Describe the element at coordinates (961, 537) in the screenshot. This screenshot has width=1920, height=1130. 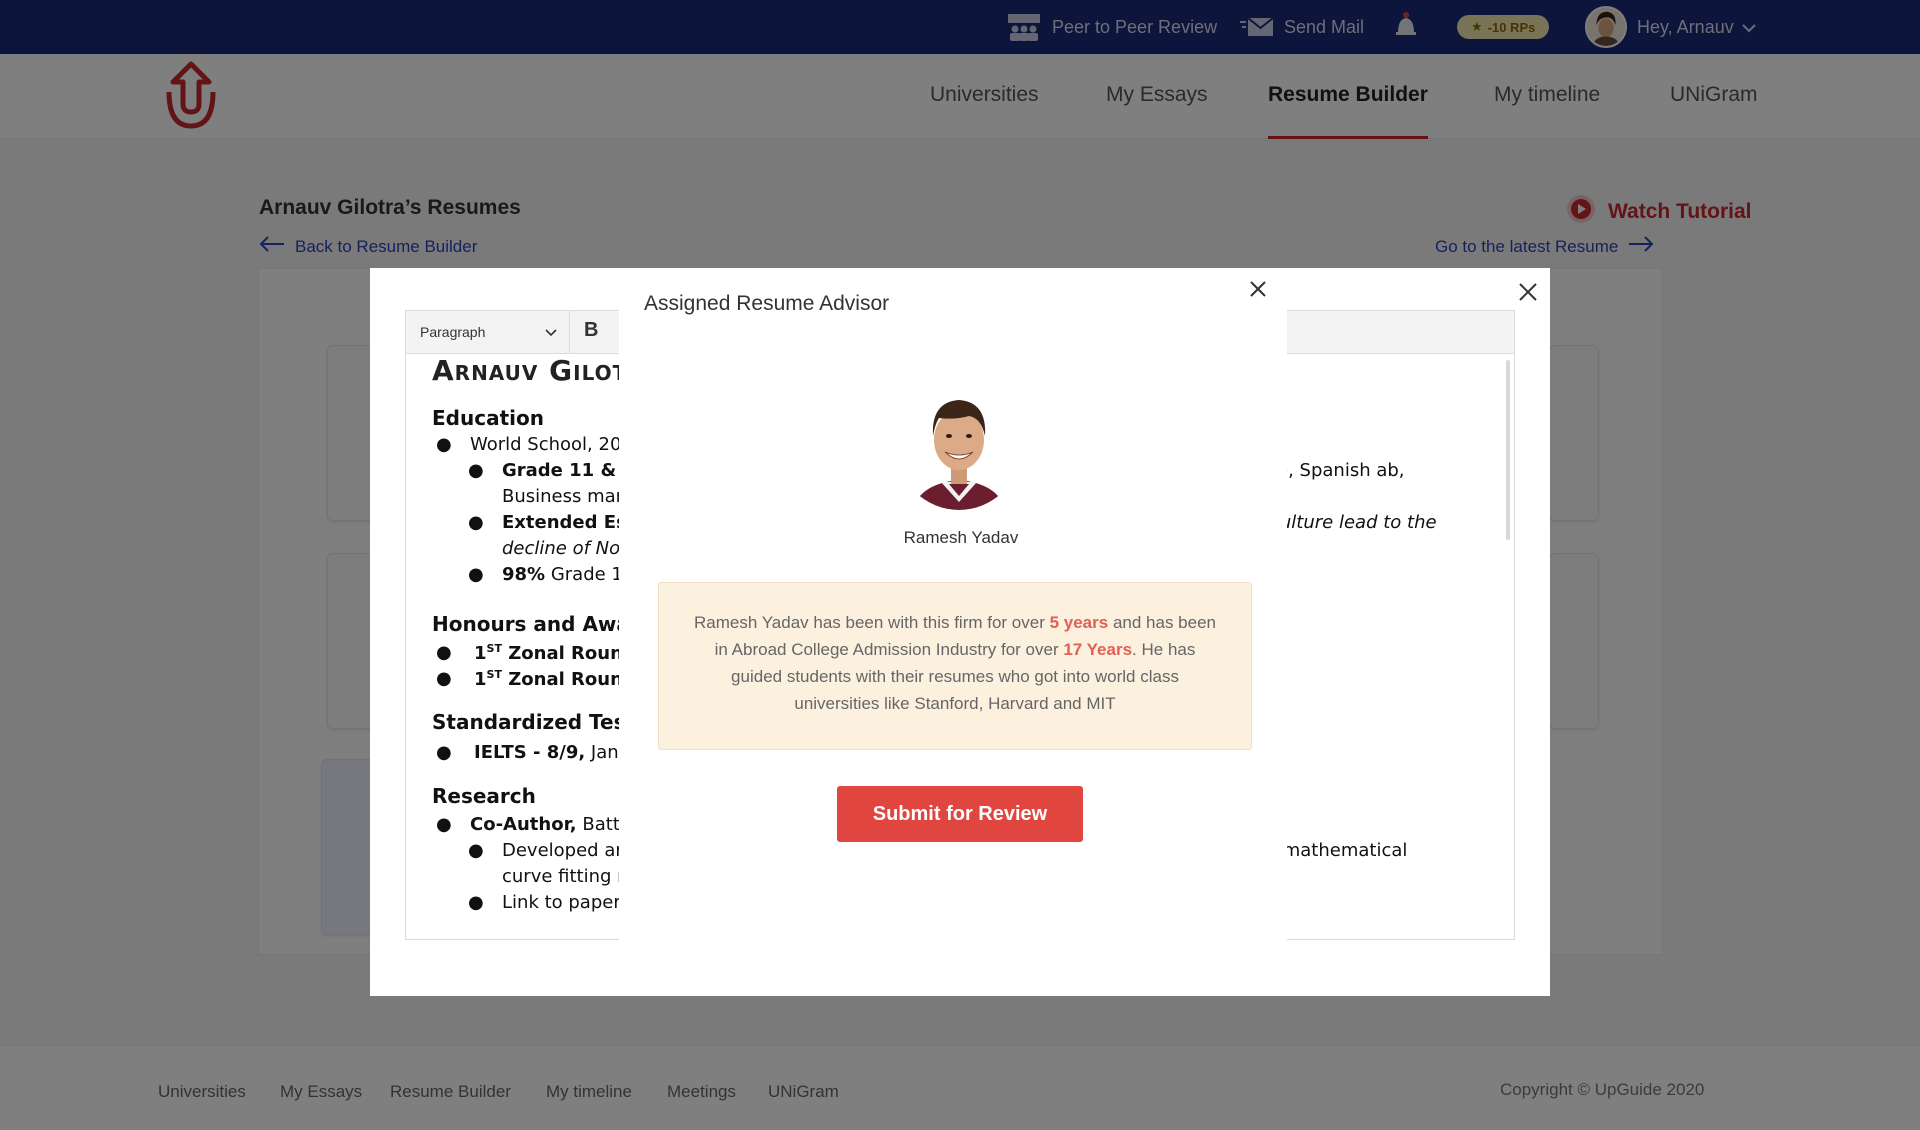
I see `advisor-name: Ramesh Yadav` at that location.